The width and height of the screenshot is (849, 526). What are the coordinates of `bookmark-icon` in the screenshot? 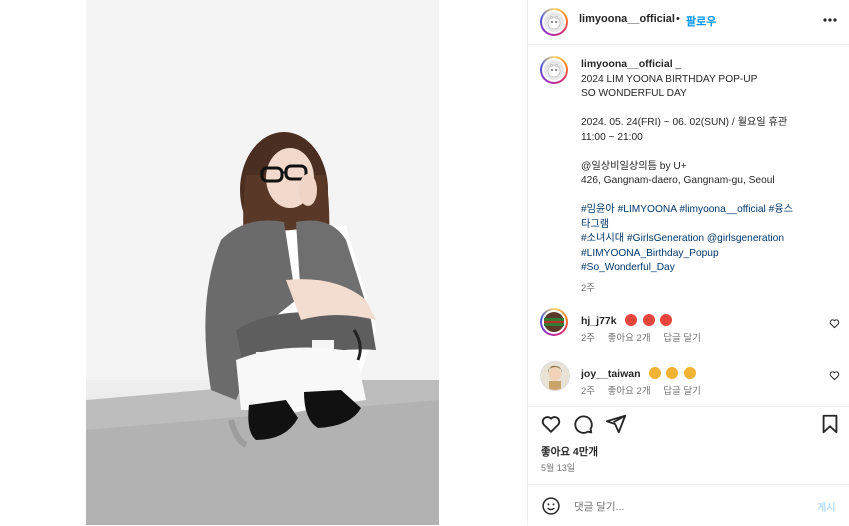 It's located at (830, 424).